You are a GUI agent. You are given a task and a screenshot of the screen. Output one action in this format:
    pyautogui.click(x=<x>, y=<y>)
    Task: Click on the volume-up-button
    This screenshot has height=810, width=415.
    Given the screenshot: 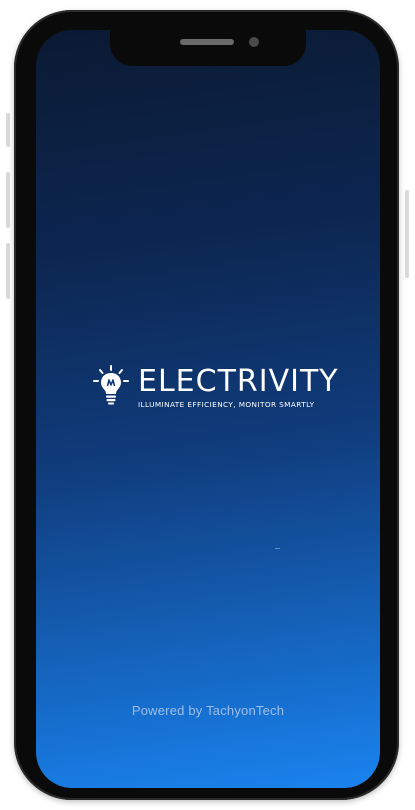 What is the action you would take?
    pyautogui.click(x=8, y=200)
    